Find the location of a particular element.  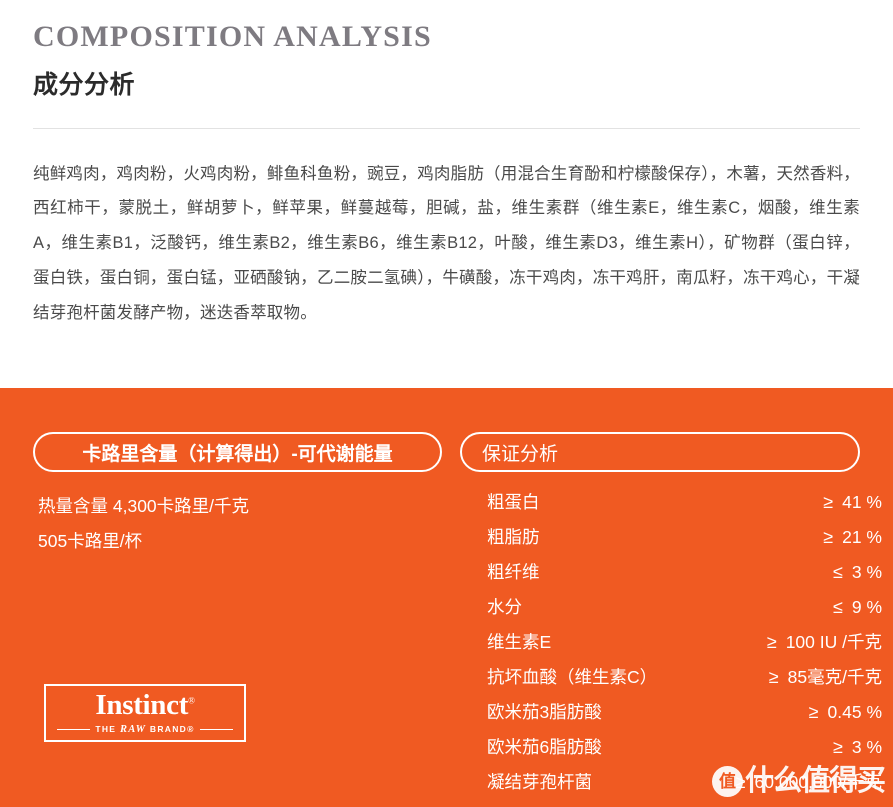

nutrient-value: ≤ 3 % is located at coordinates (859, 572).